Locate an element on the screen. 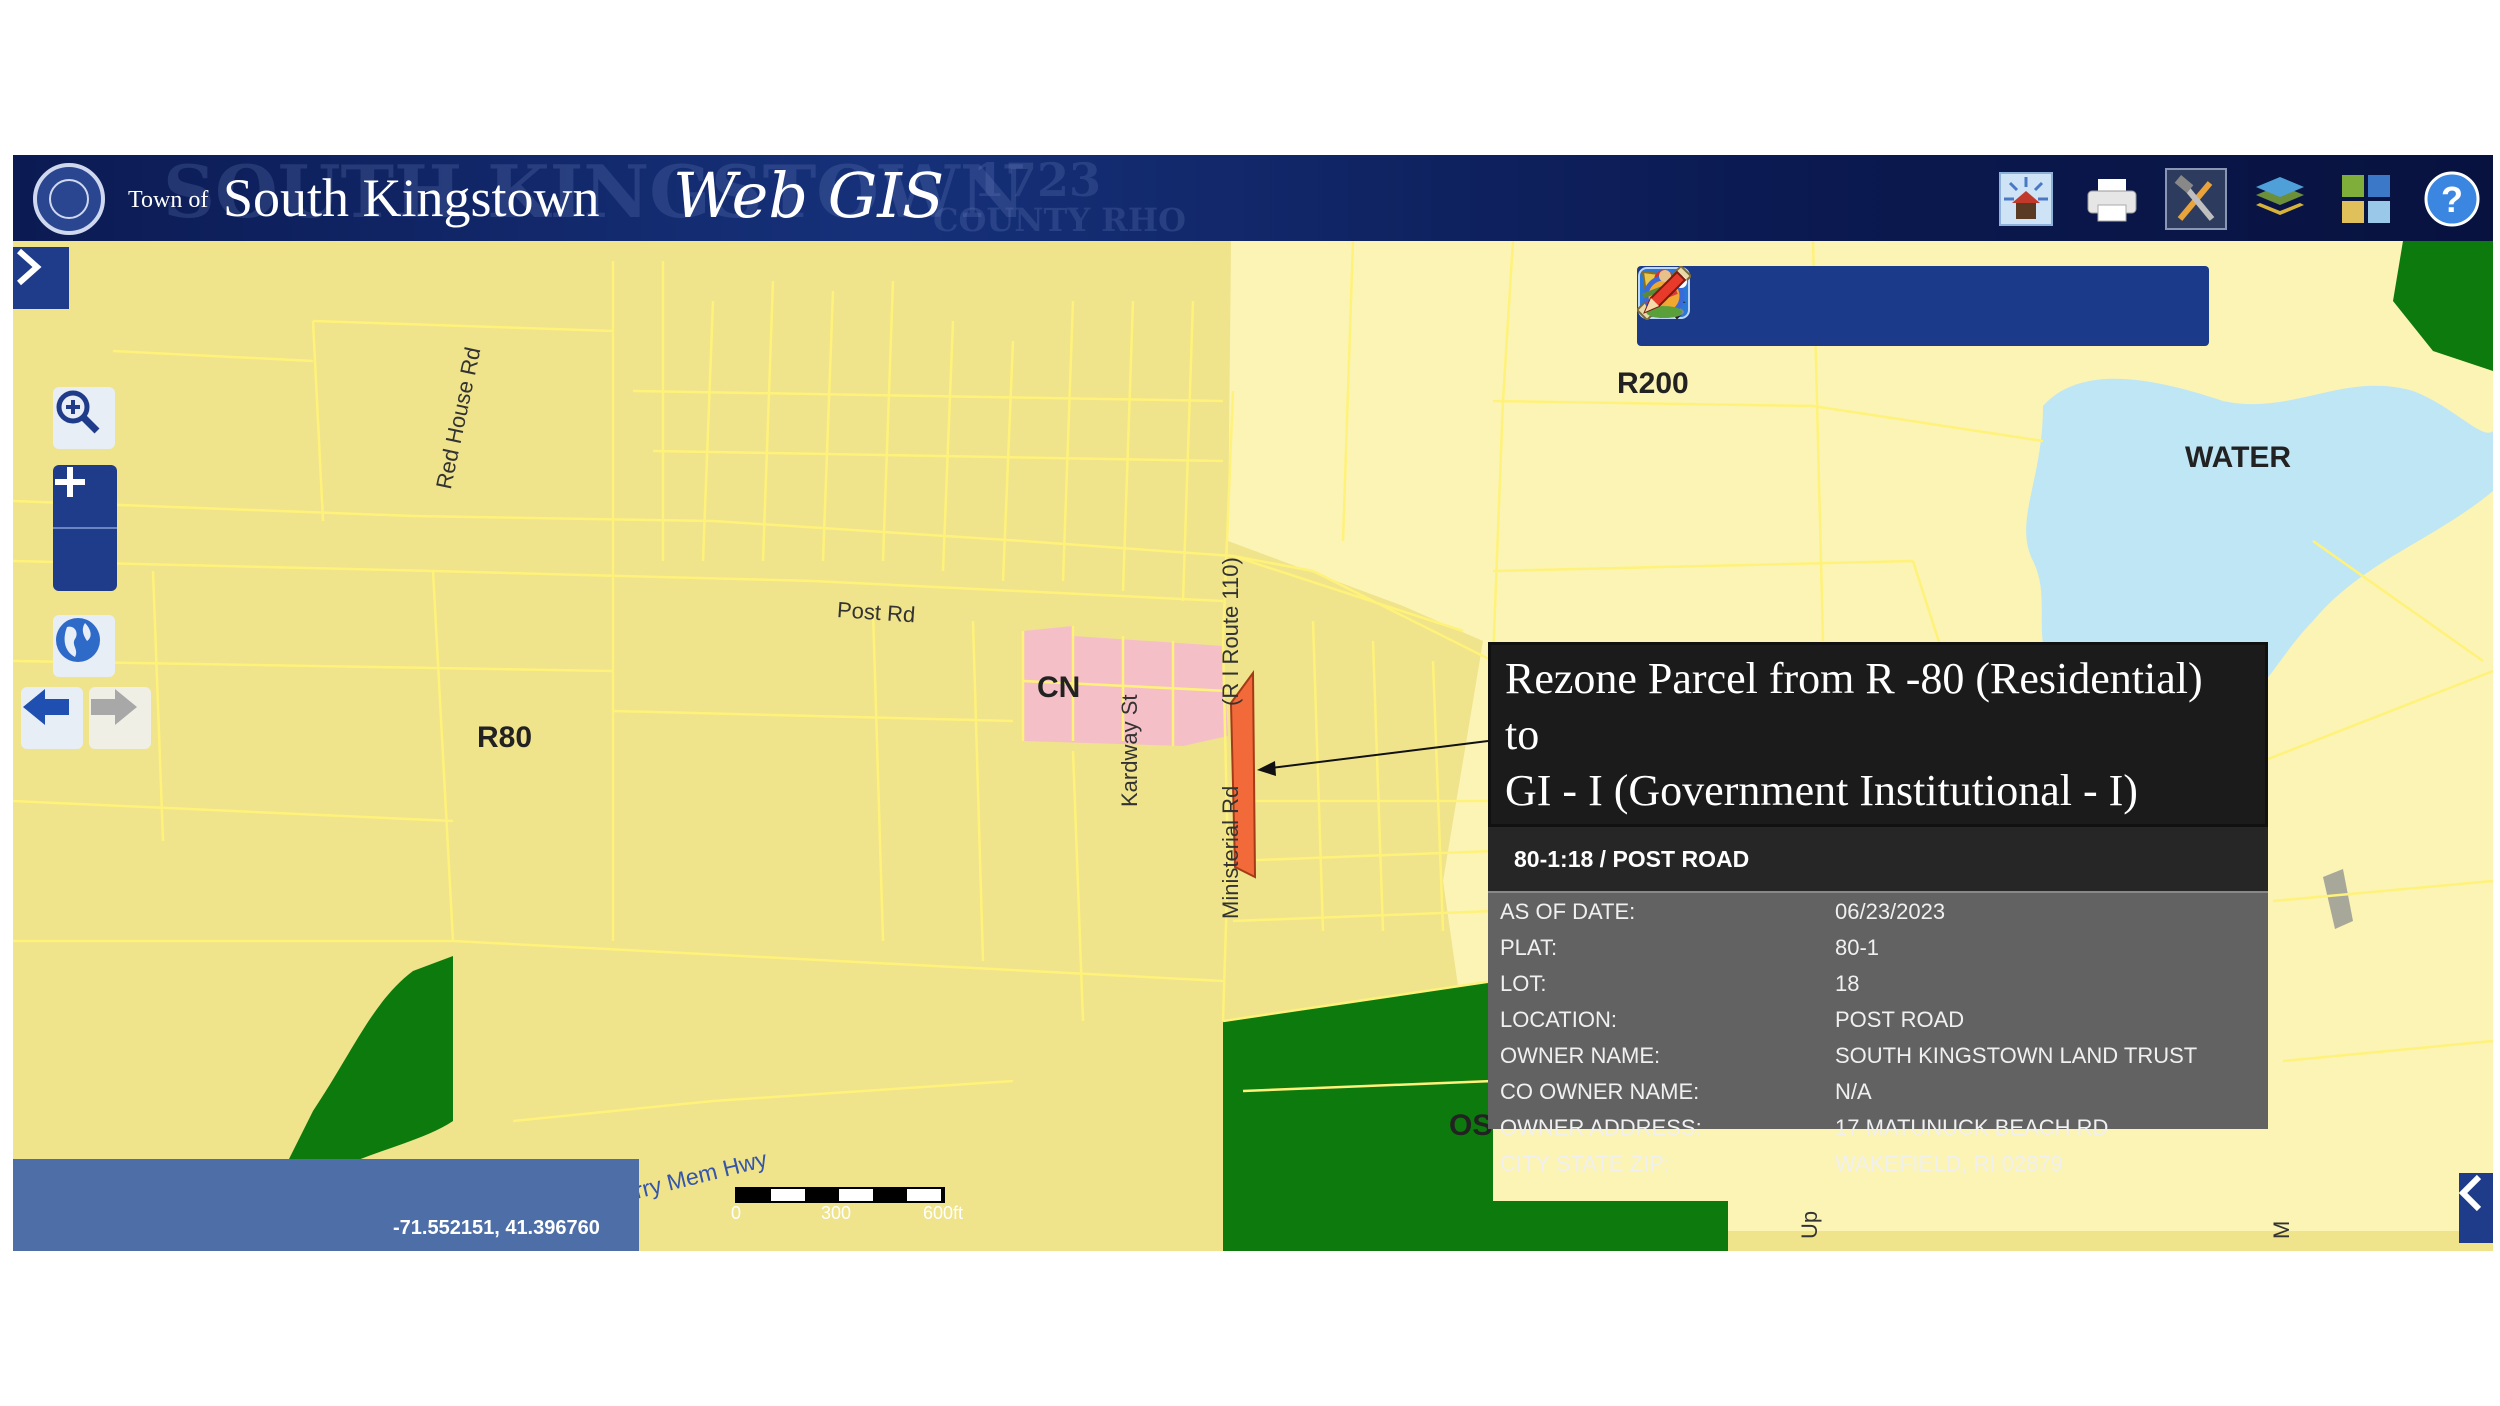 Image resolution: width=2500 pixels, height=1406 pixels. scale-label-0: 0 is located at coordinates (736, 1213).